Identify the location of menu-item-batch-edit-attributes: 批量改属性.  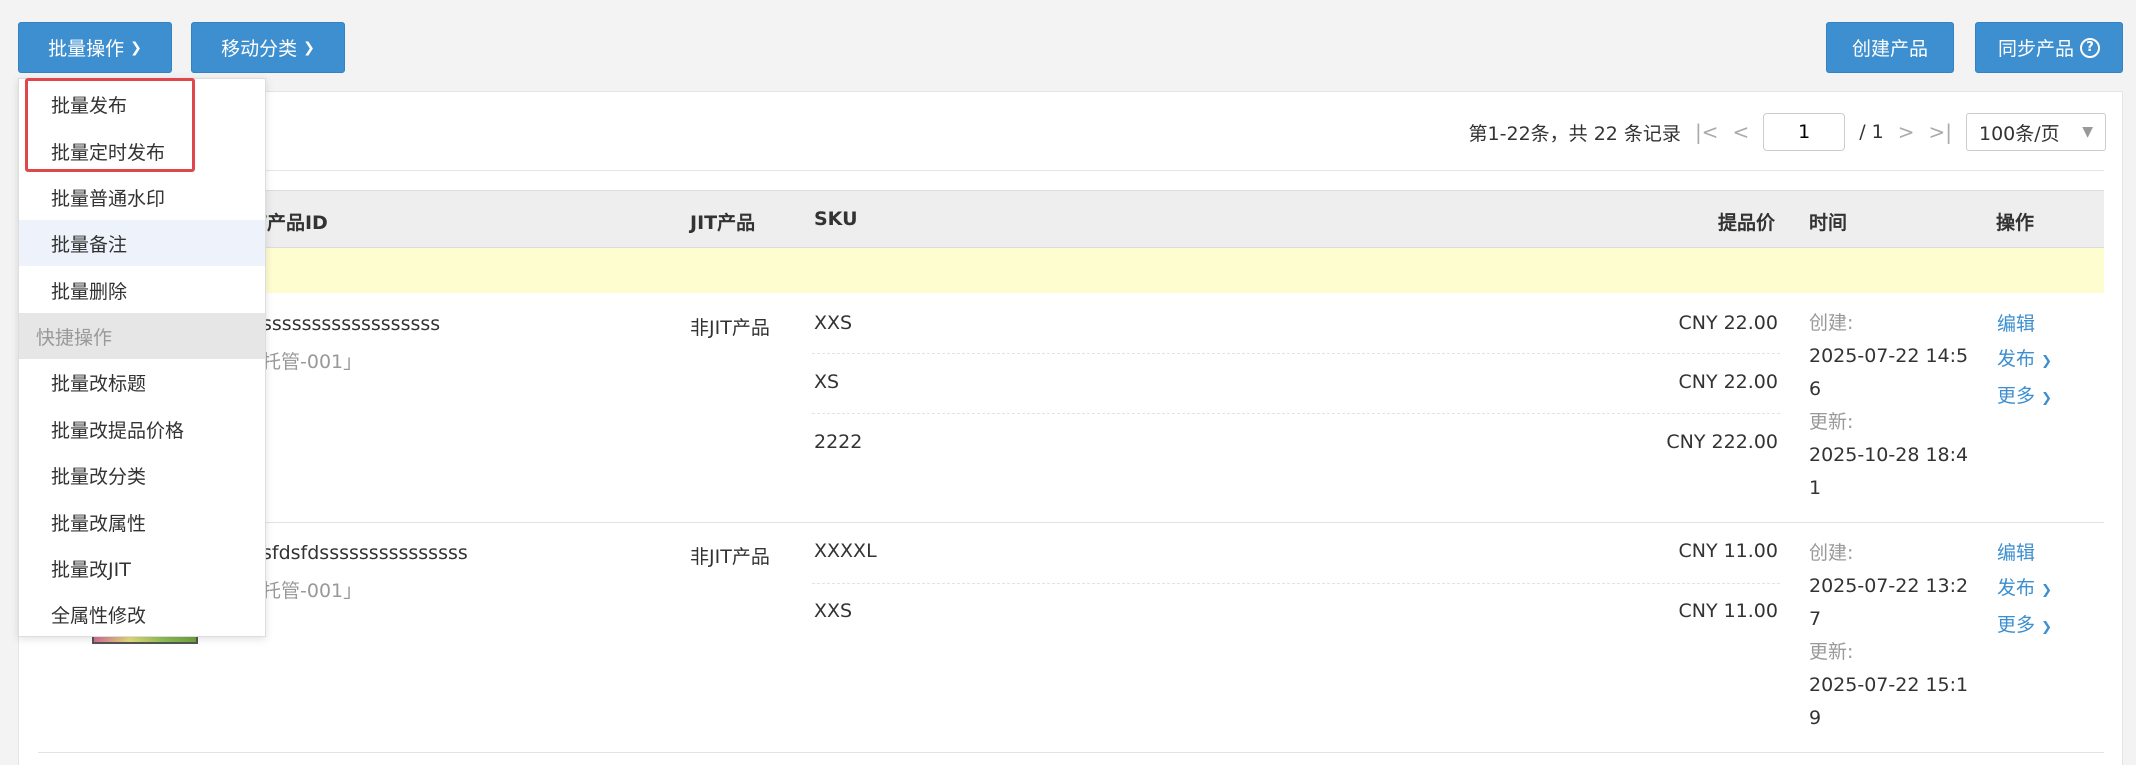
(142, 522).